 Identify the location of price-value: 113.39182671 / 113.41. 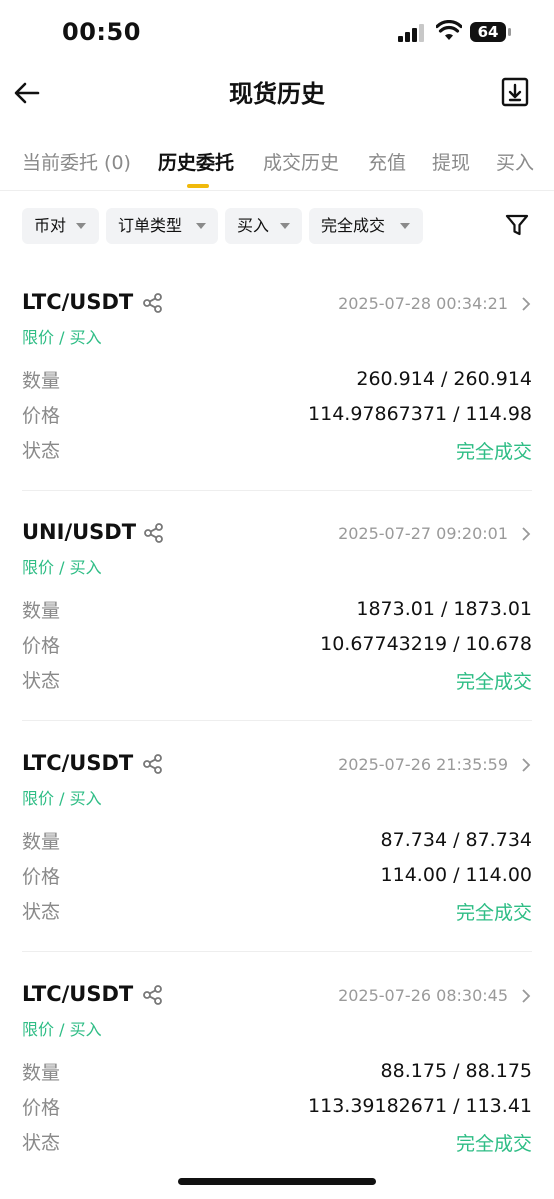
(420, 1106).